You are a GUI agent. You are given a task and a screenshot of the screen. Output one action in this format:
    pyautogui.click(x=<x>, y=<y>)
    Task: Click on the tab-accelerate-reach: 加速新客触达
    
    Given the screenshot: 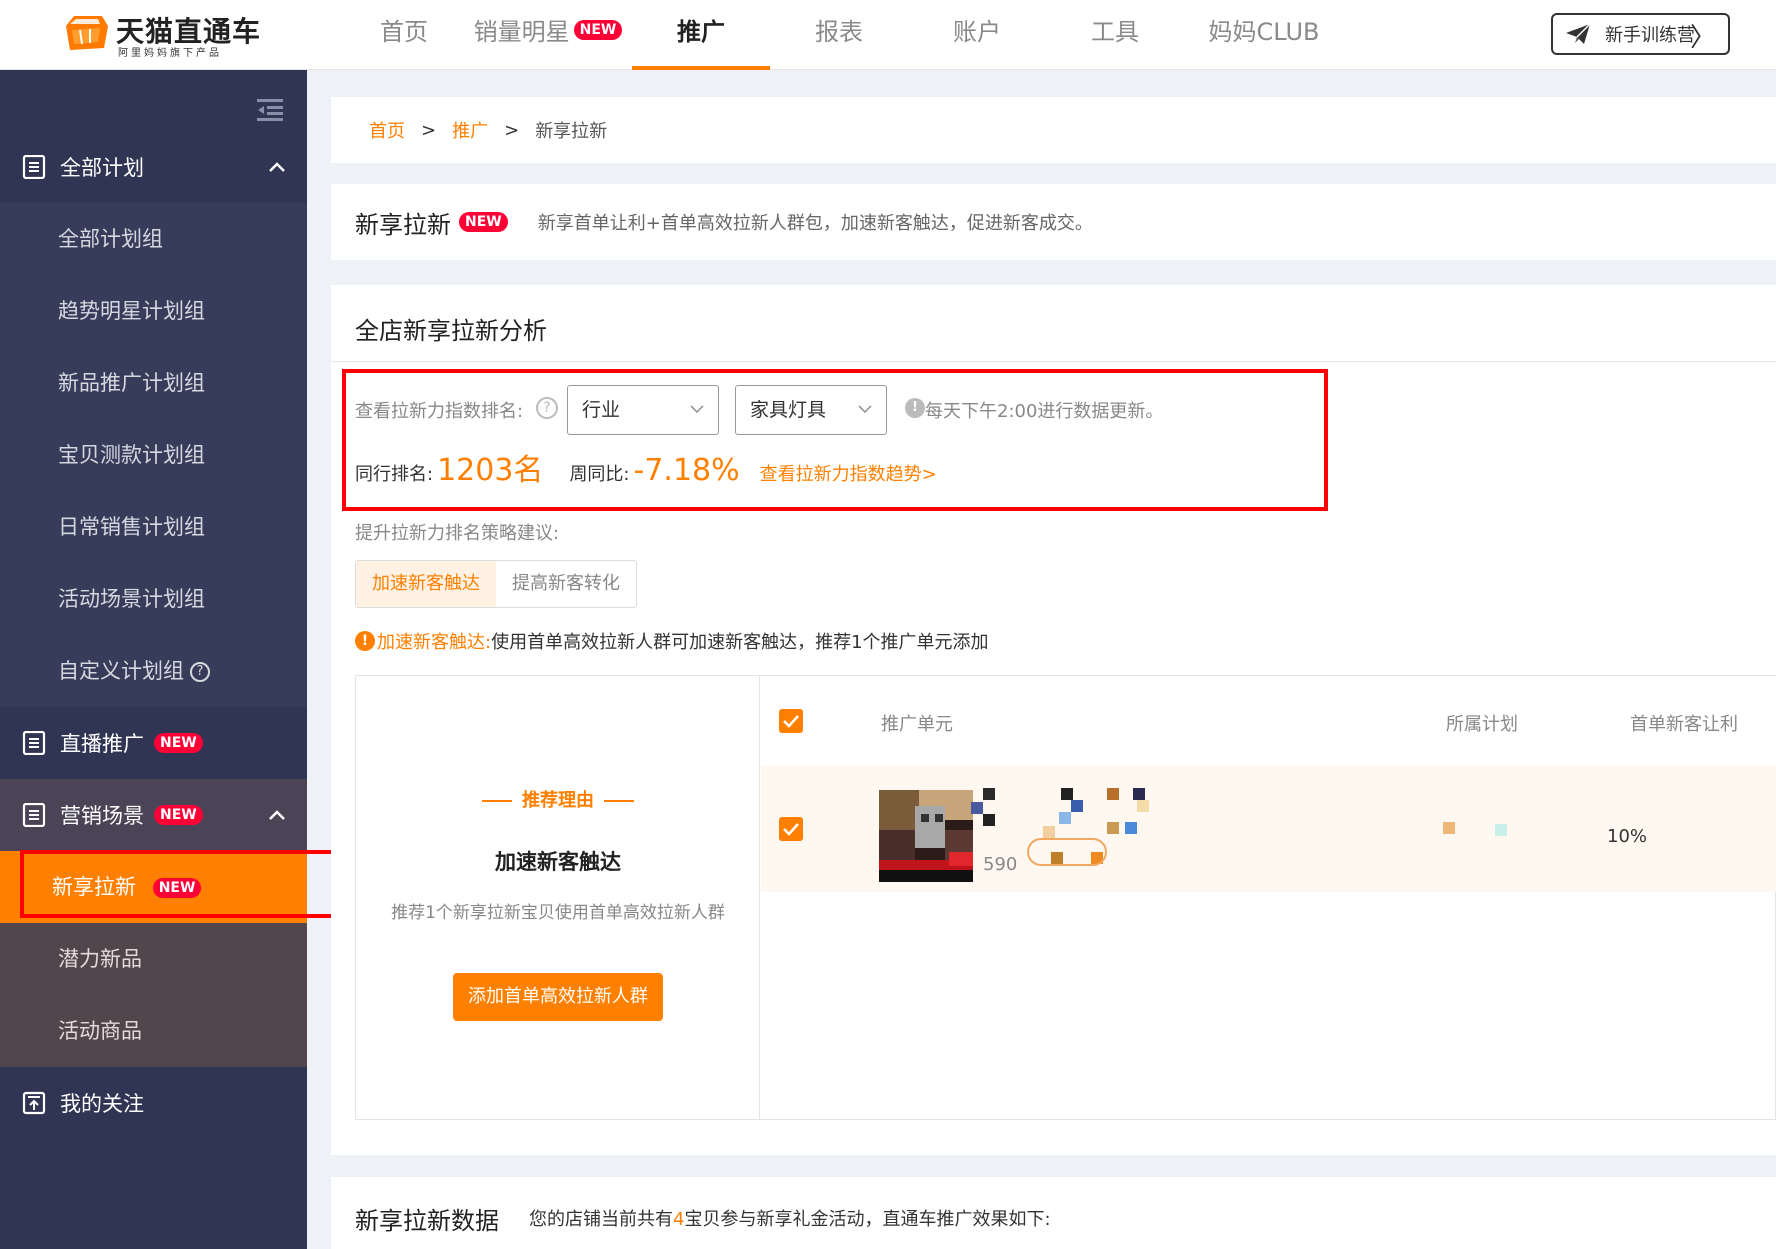 What is the action you would take?
    pyautogui.click(x=426, y=584)
    